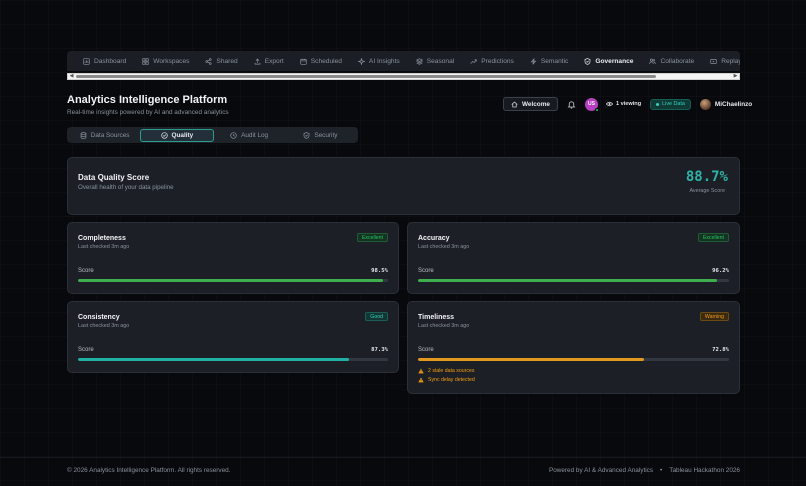 This screenshot has height=486, width=806. Describe the element at coordinates (549, 61) in the screenshot. I see `nav-item-semantic: Semantic` at that location.